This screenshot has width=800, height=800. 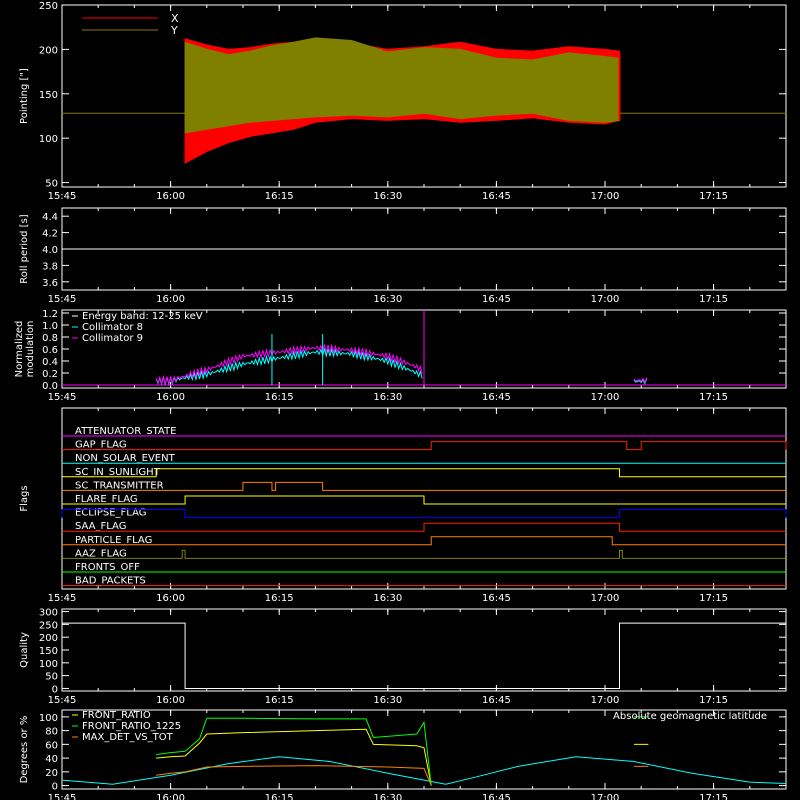 What do you see at coordinates (110, 581) in the screenshot?
I see `flag-label-bad-packets: BAD_PACKETS` at bounding box center [110, 581].